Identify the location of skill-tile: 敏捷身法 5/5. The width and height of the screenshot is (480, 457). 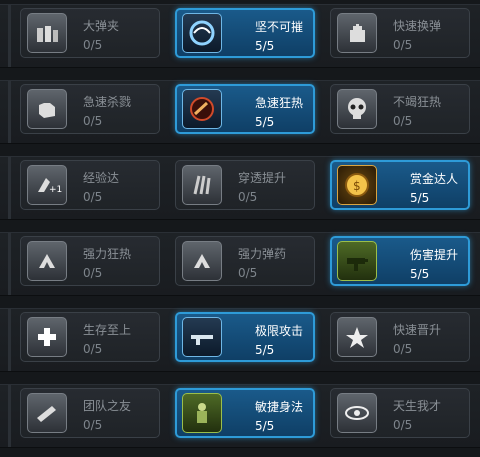
(245, 413).